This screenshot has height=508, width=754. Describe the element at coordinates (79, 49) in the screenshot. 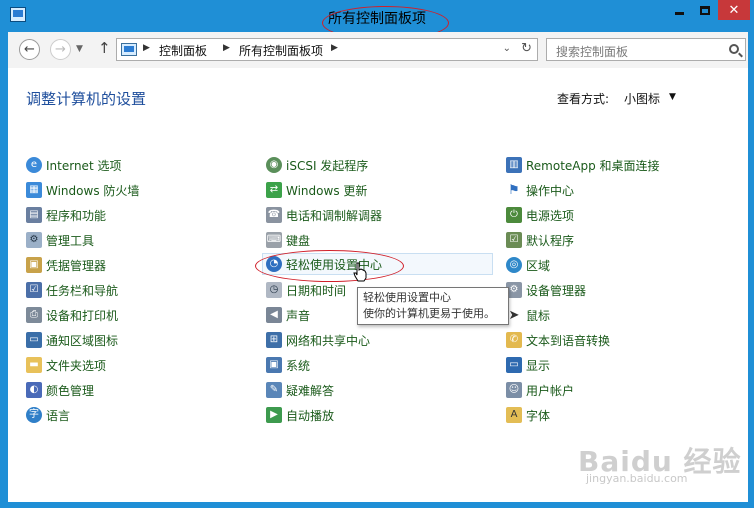

I see `recent-locations-chevron-icon: ▼` at that location.